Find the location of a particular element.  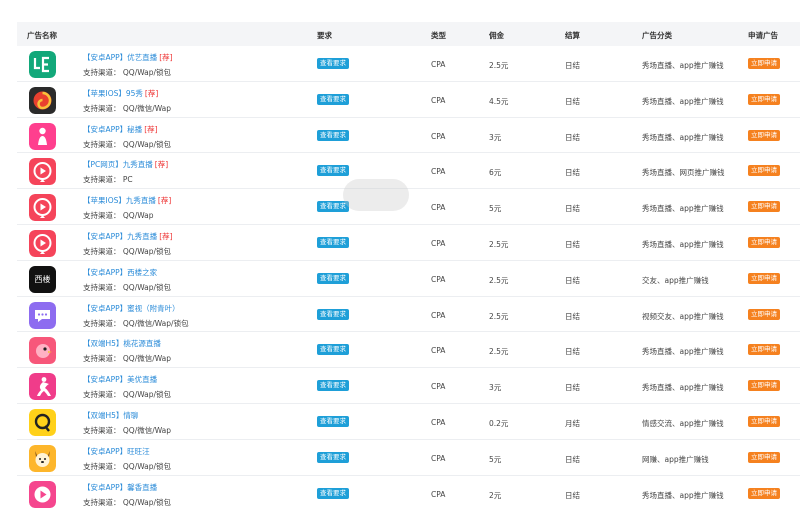

loading-overlay is located at coordinates (376, 195).